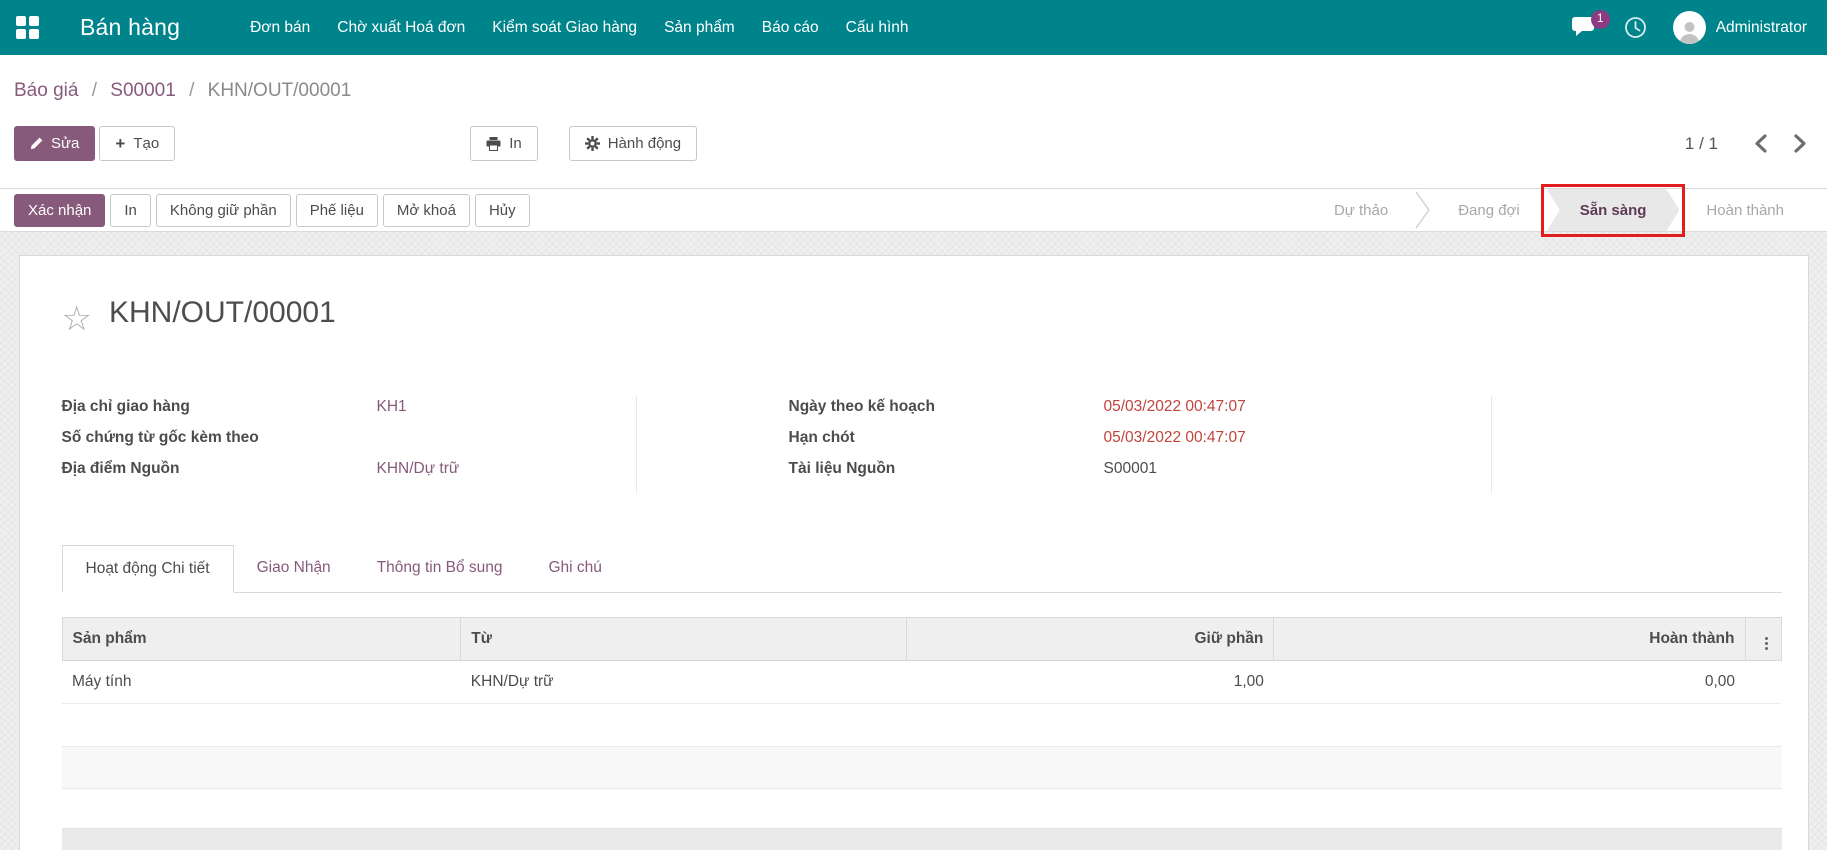 This screenshot has width=1827, height=850. Describe the element at coordinates (790, 28) in the screenshot. I see `menu-item-bao-cao: Báo cáo` at that location.